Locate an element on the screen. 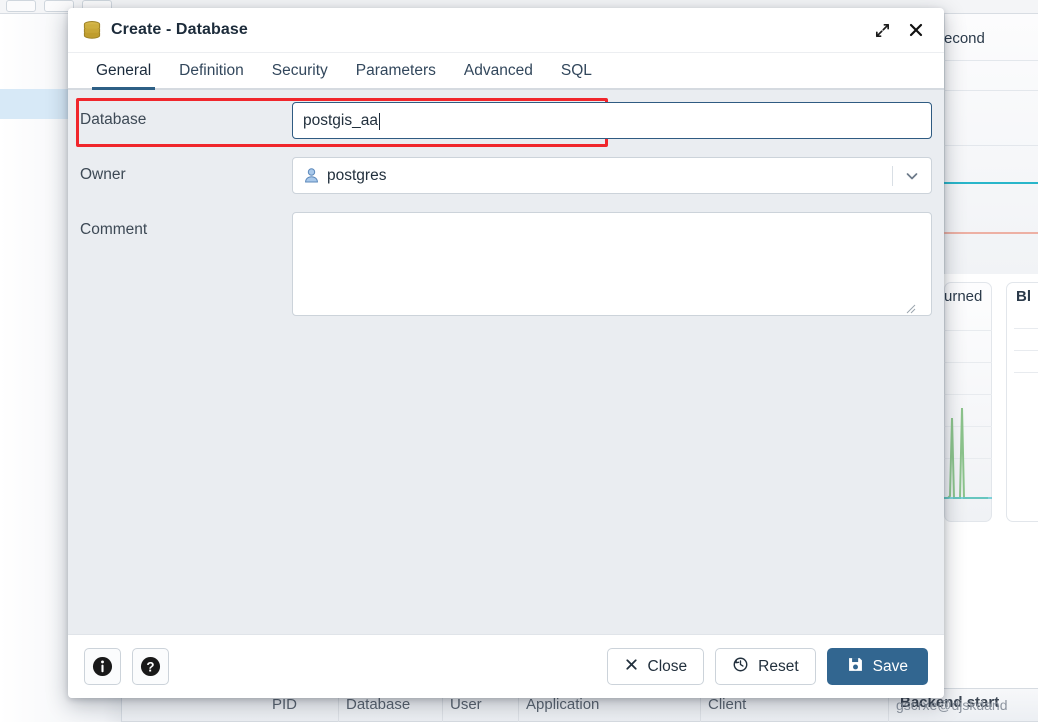  save-button-label: Save is located at coordinates (890, 666).